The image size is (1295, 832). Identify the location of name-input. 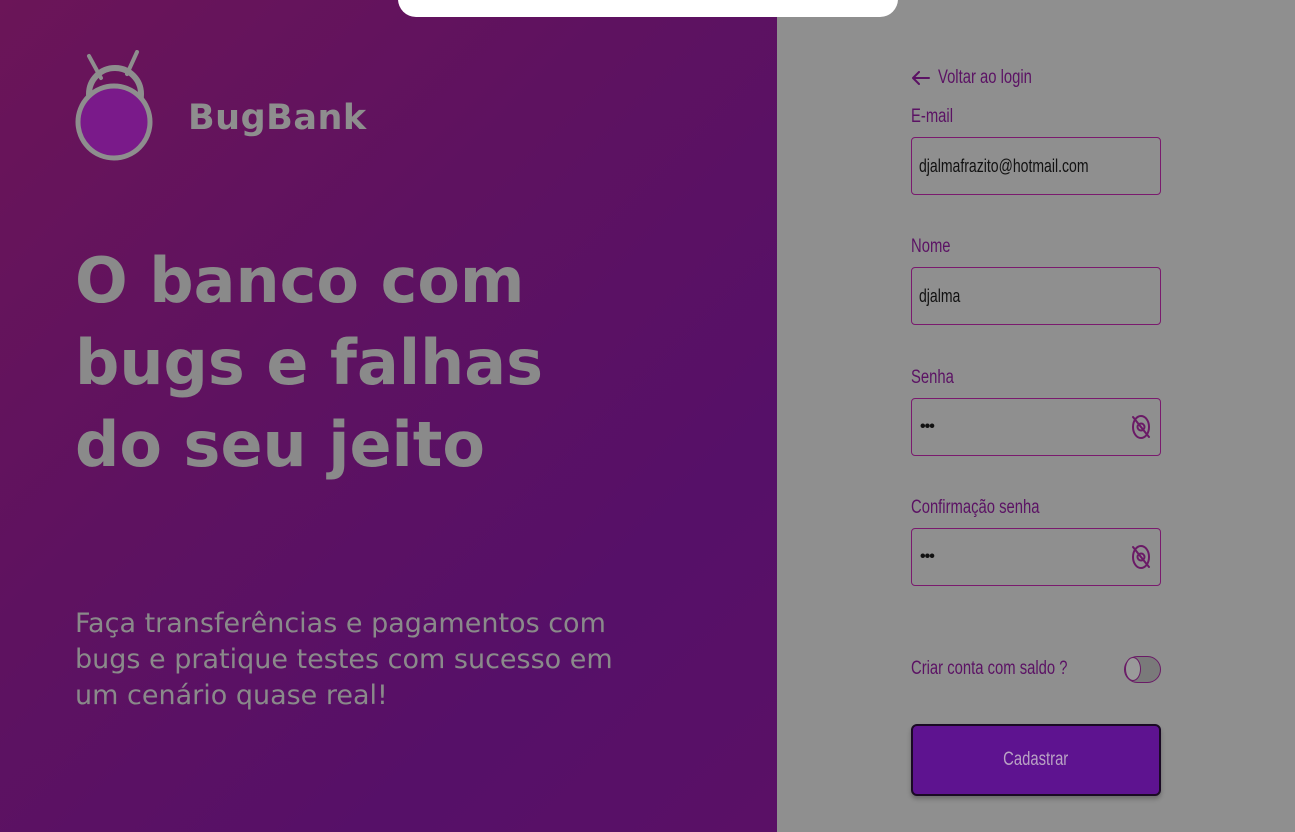
(1024, 296).